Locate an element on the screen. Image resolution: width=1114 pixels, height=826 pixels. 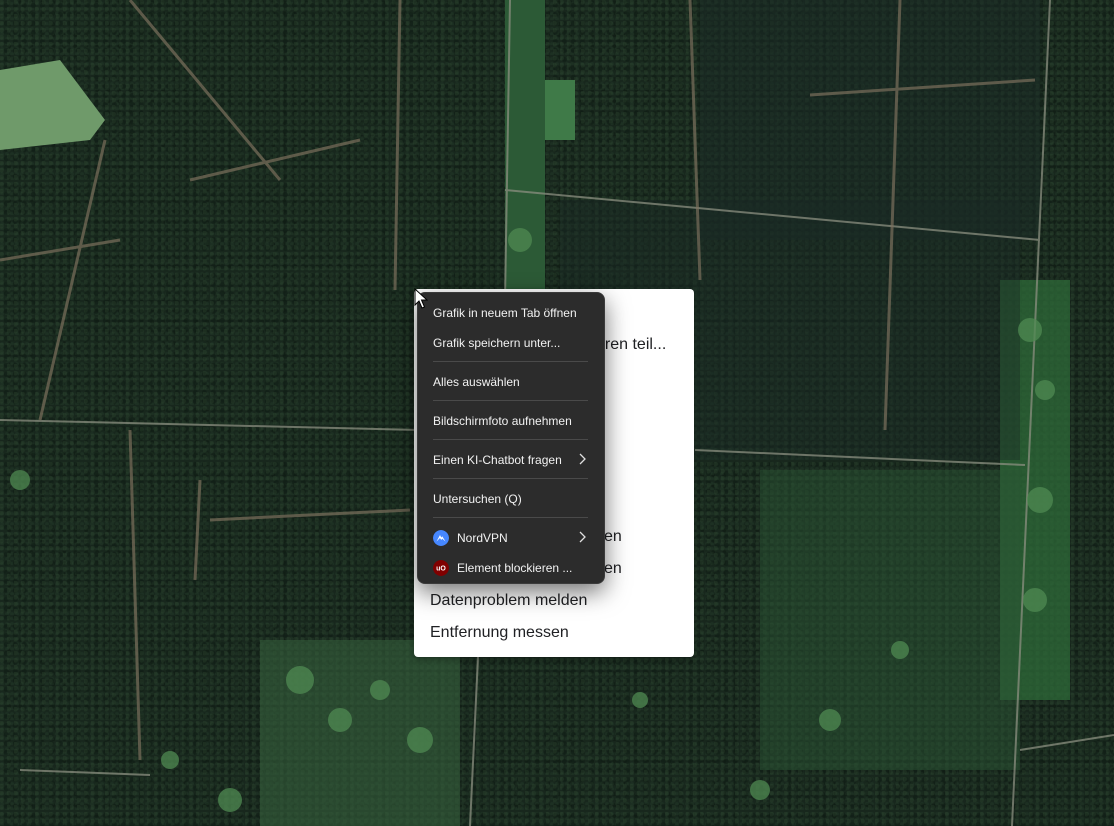
svg-text: uO is located at coordinates (441, 569).